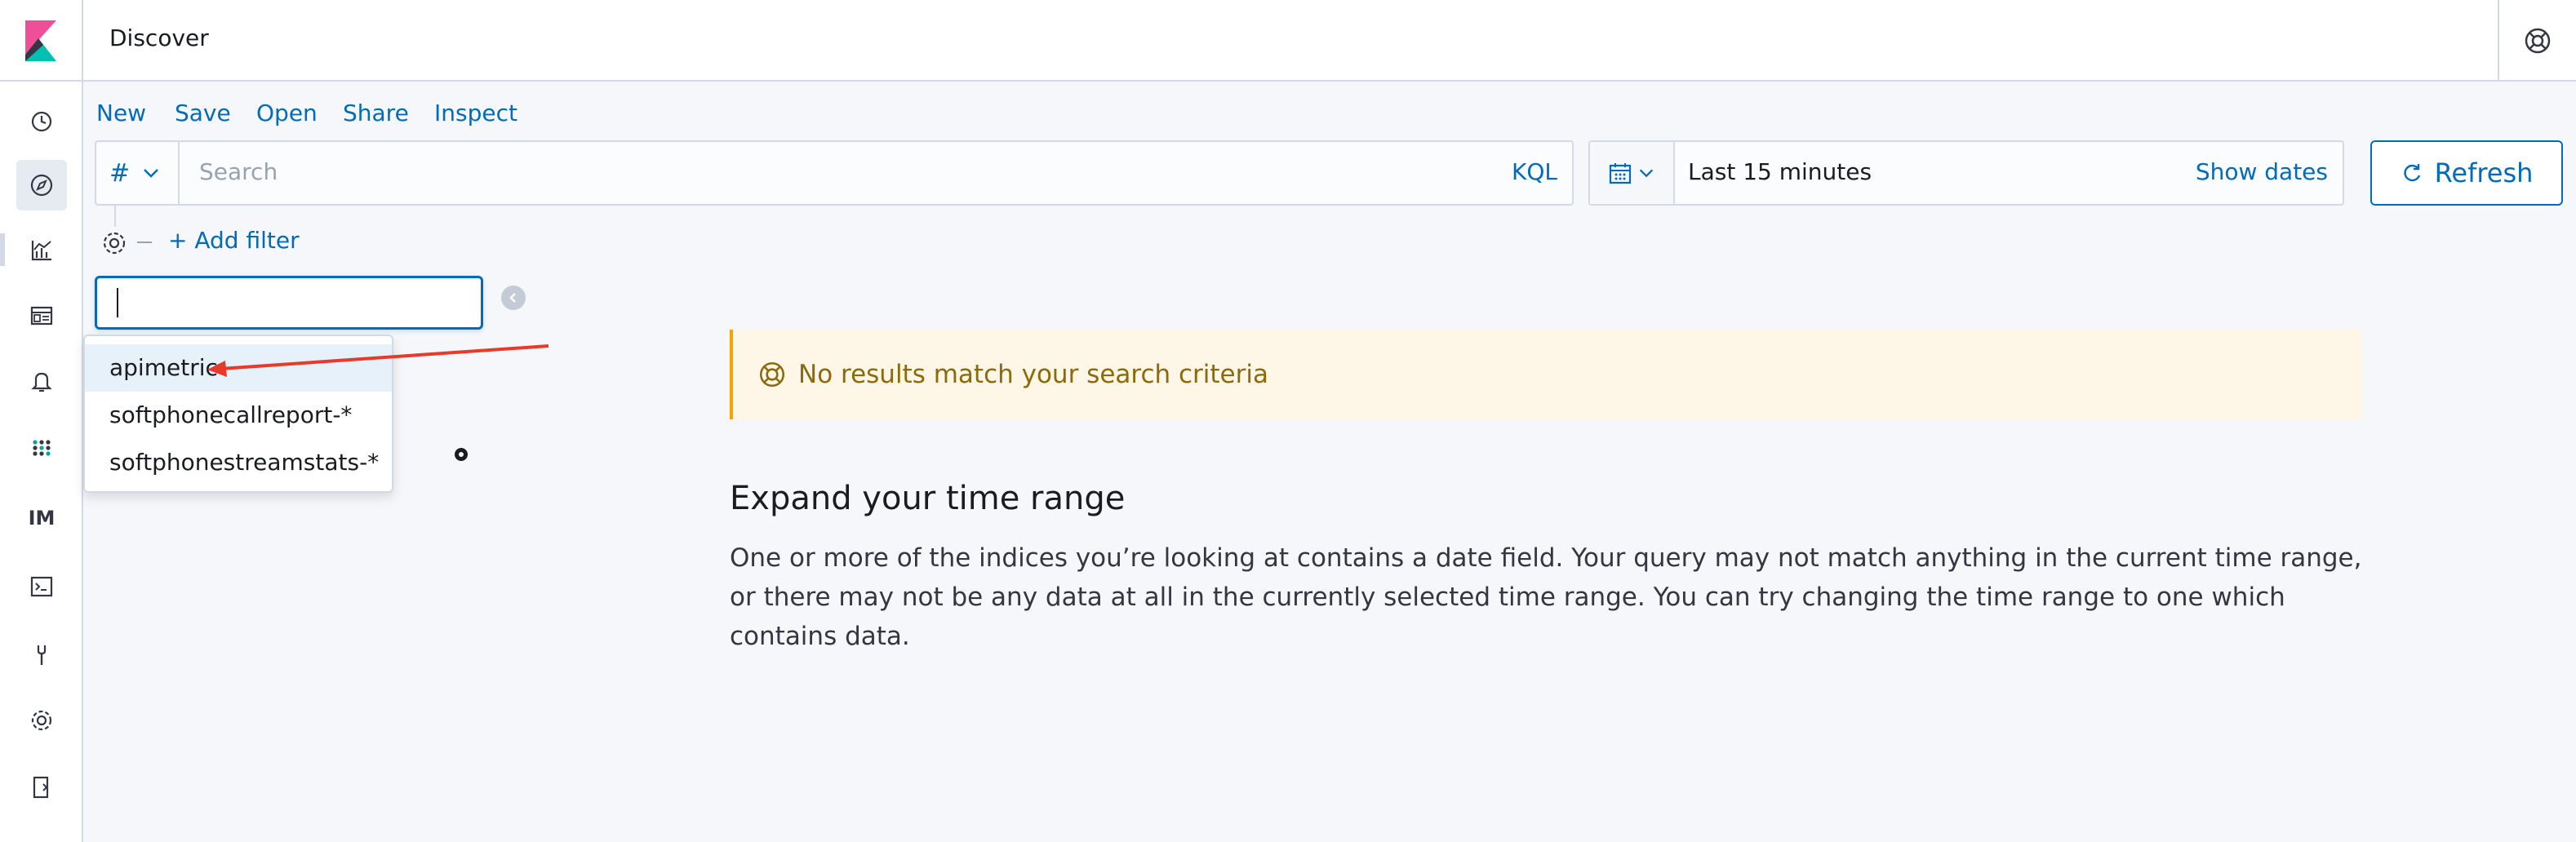 The width and height of the screenshot is (2576, 842). I want to click on text-caret, so click(117, 302).